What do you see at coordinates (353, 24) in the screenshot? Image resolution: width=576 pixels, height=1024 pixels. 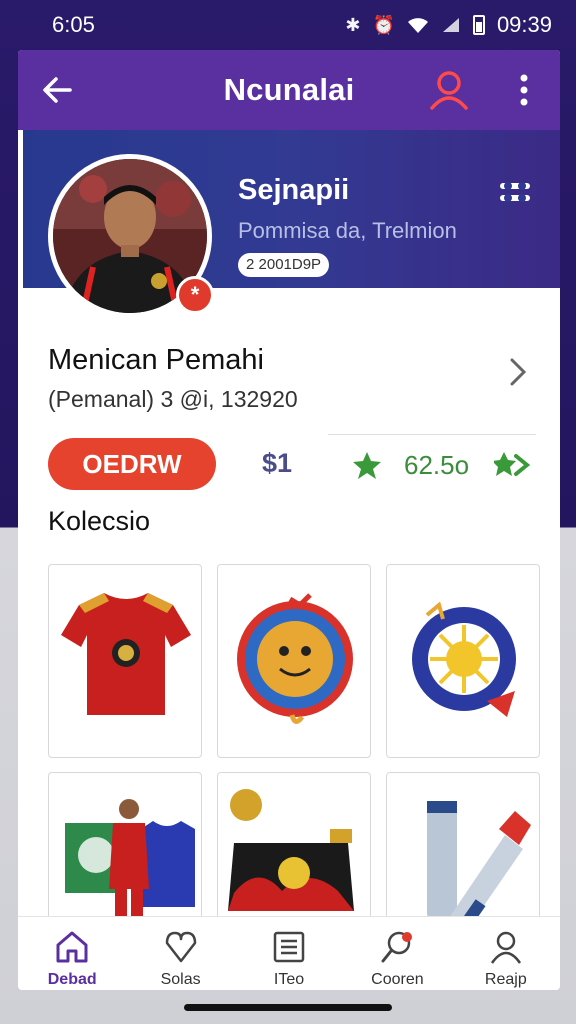 I see `bluetooth-icon: ✱` at bounding box center [353, 24].